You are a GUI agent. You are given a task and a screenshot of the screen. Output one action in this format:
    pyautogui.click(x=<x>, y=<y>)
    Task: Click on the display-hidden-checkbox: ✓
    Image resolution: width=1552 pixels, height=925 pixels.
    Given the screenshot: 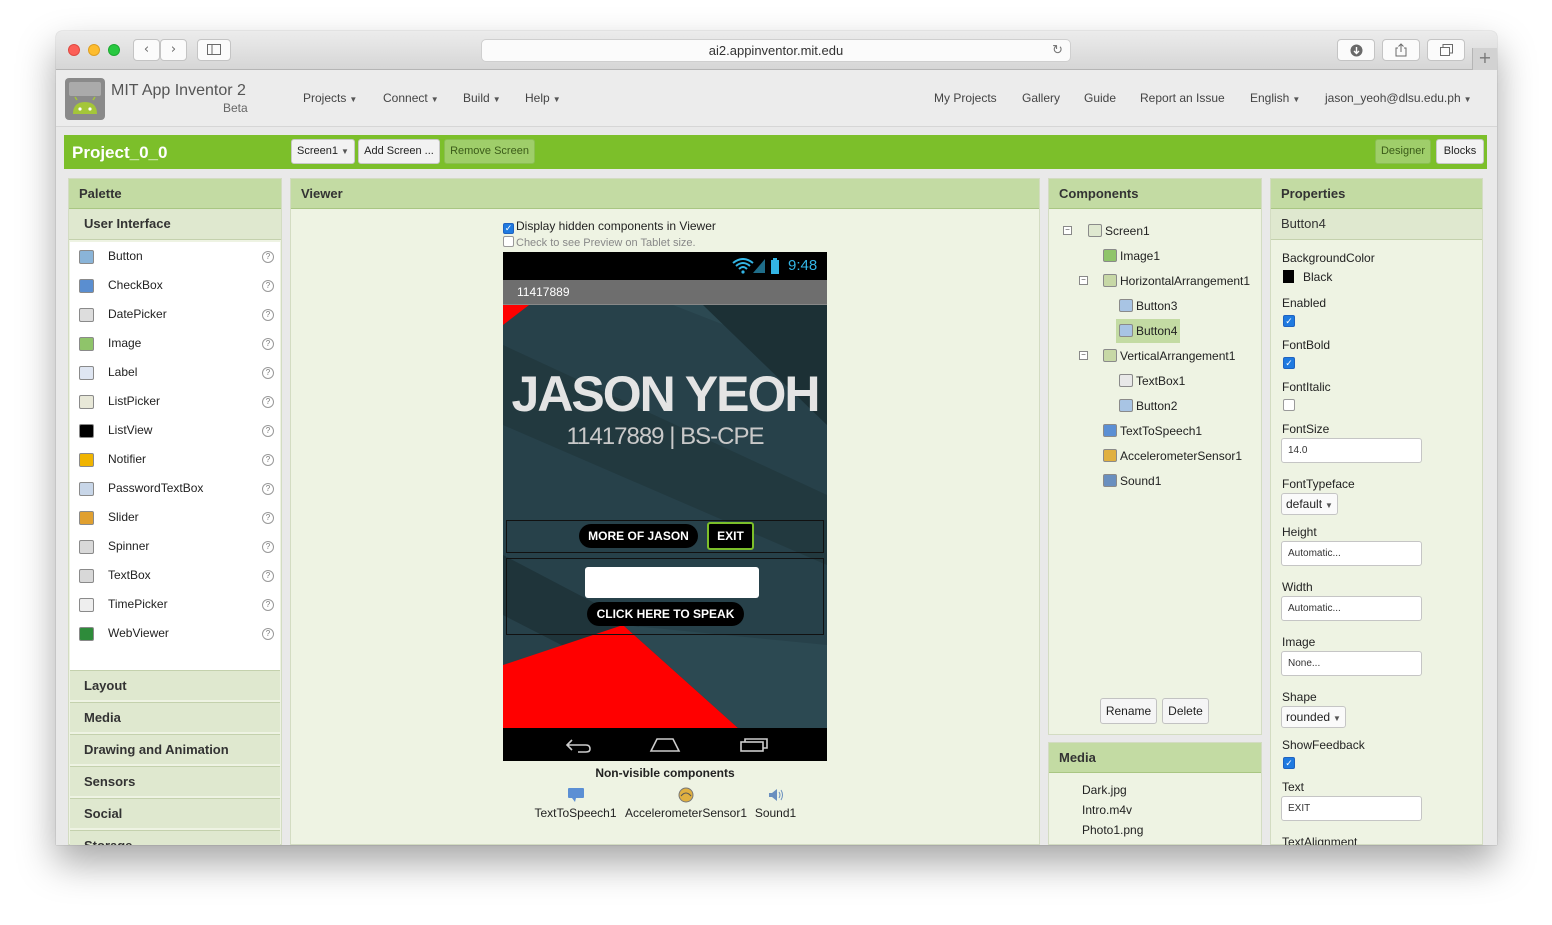 What is the action you would take?
    pyautogui.click(x=508, y=228)
    